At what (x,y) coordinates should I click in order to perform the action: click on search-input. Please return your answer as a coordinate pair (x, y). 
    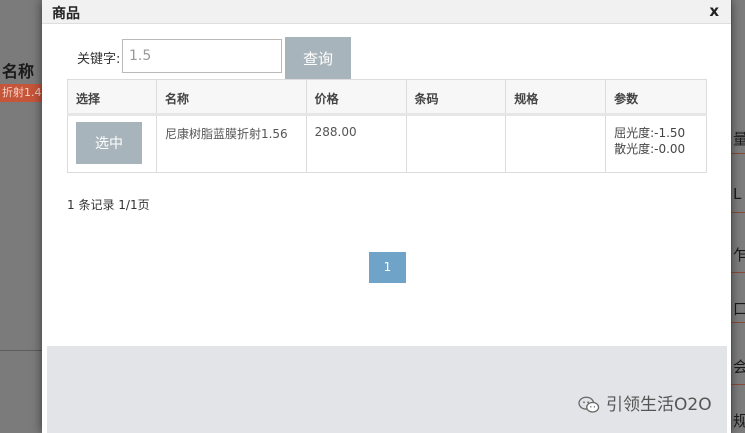
    Looking at the image, I should click on (202, 56).